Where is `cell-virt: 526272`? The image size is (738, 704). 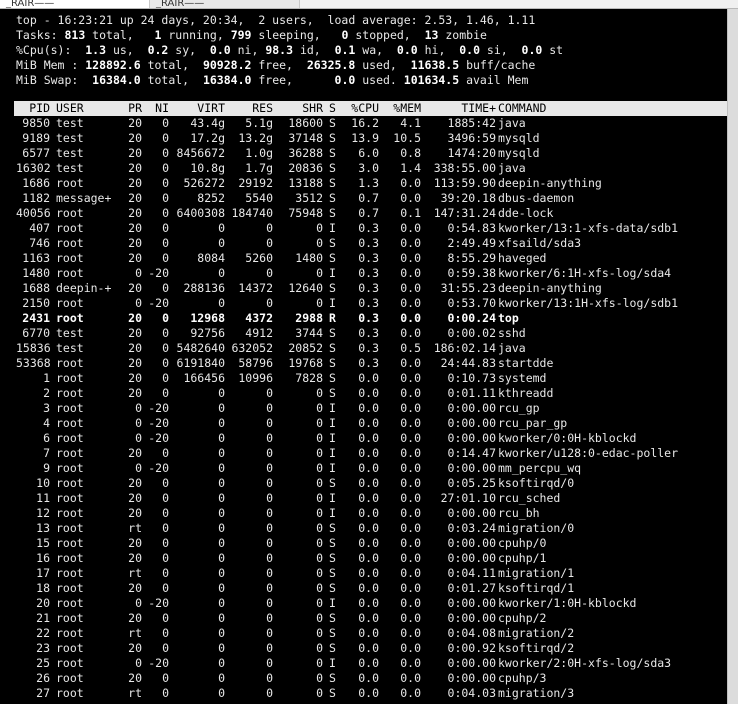
cell-virt: 526272 is located at coordinates (204, 183).